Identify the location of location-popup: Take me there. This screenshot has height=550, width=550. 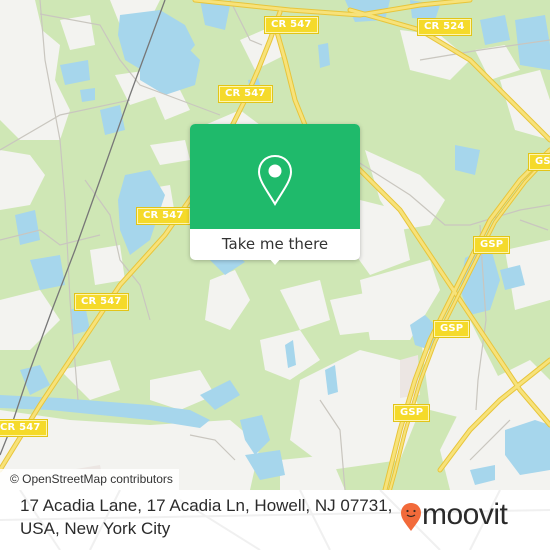
(275, 194).